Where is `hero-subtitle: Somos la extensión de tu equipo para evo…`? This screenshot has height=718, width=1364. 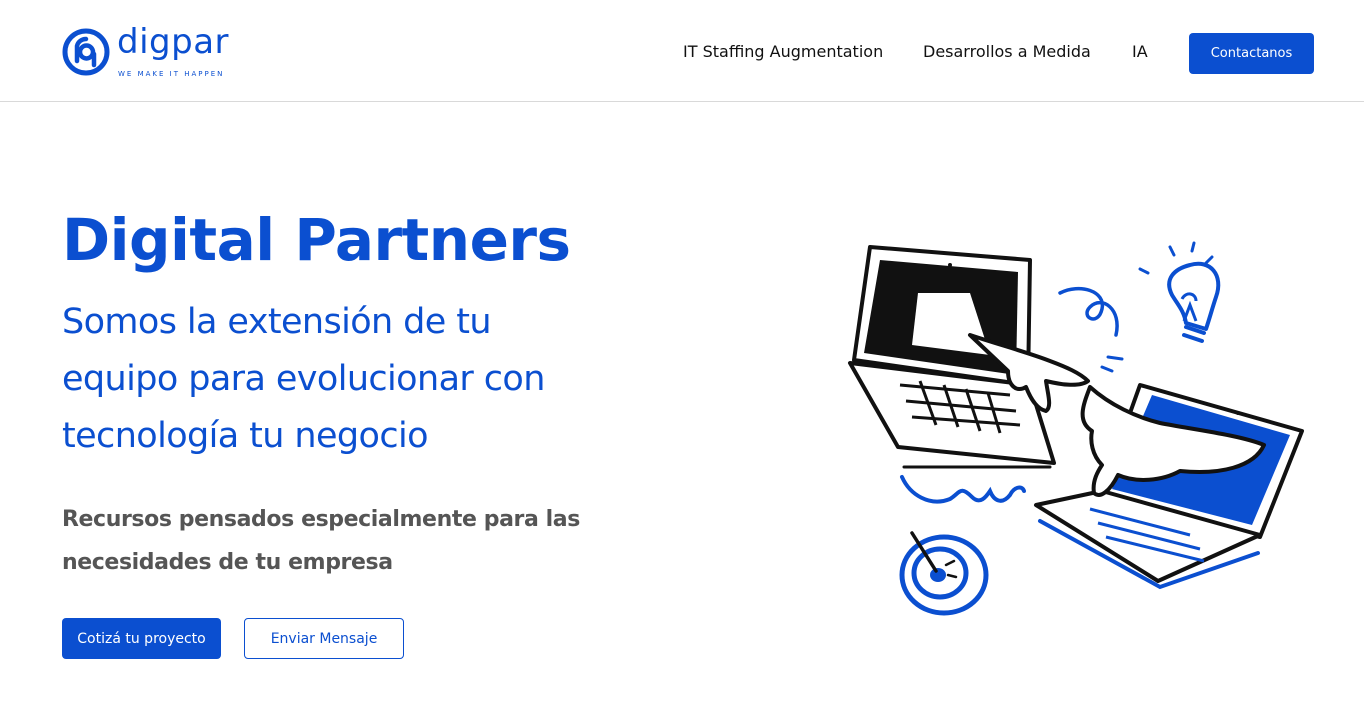 hero-subtitle: Somos la extensión de tu equipo para evo… is located at coordinates (357, 379).